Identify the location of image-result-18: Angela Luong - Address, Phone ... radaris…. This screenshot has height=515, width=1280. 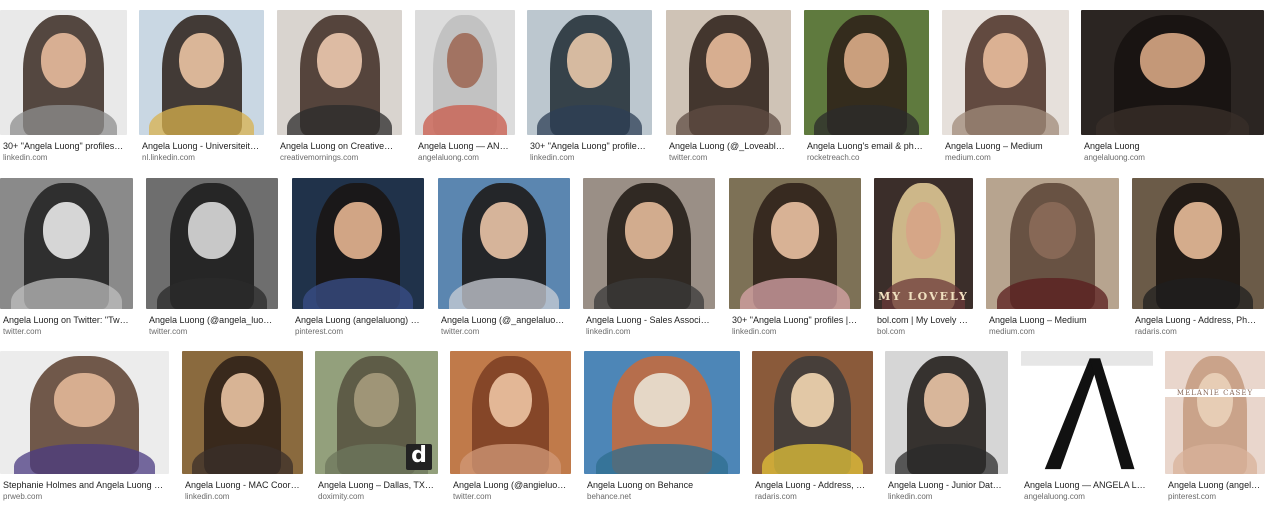
(1198, 259).